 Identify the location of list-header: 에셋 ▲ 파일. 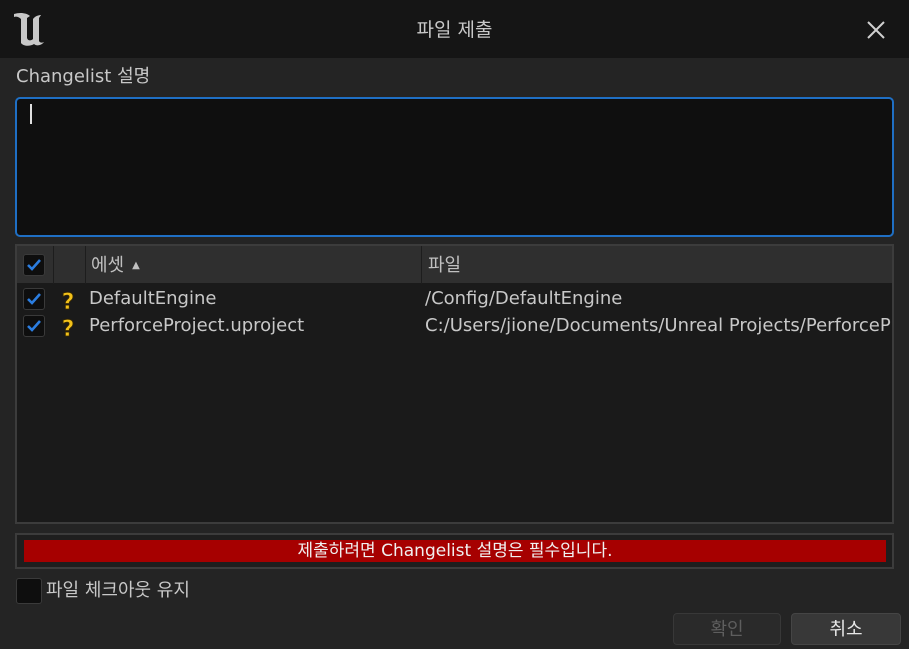
(454, 265).